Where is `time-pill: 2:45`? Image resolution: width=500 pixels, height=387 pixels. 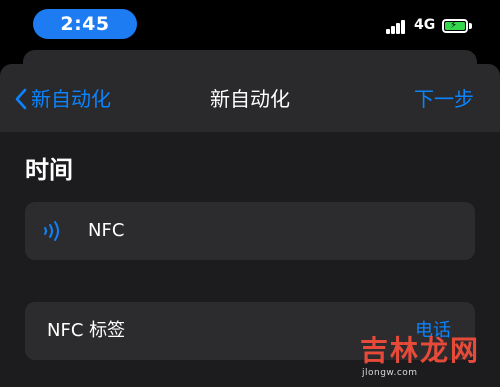
time-pill: 2:45 is located at coordinates (85, 24).